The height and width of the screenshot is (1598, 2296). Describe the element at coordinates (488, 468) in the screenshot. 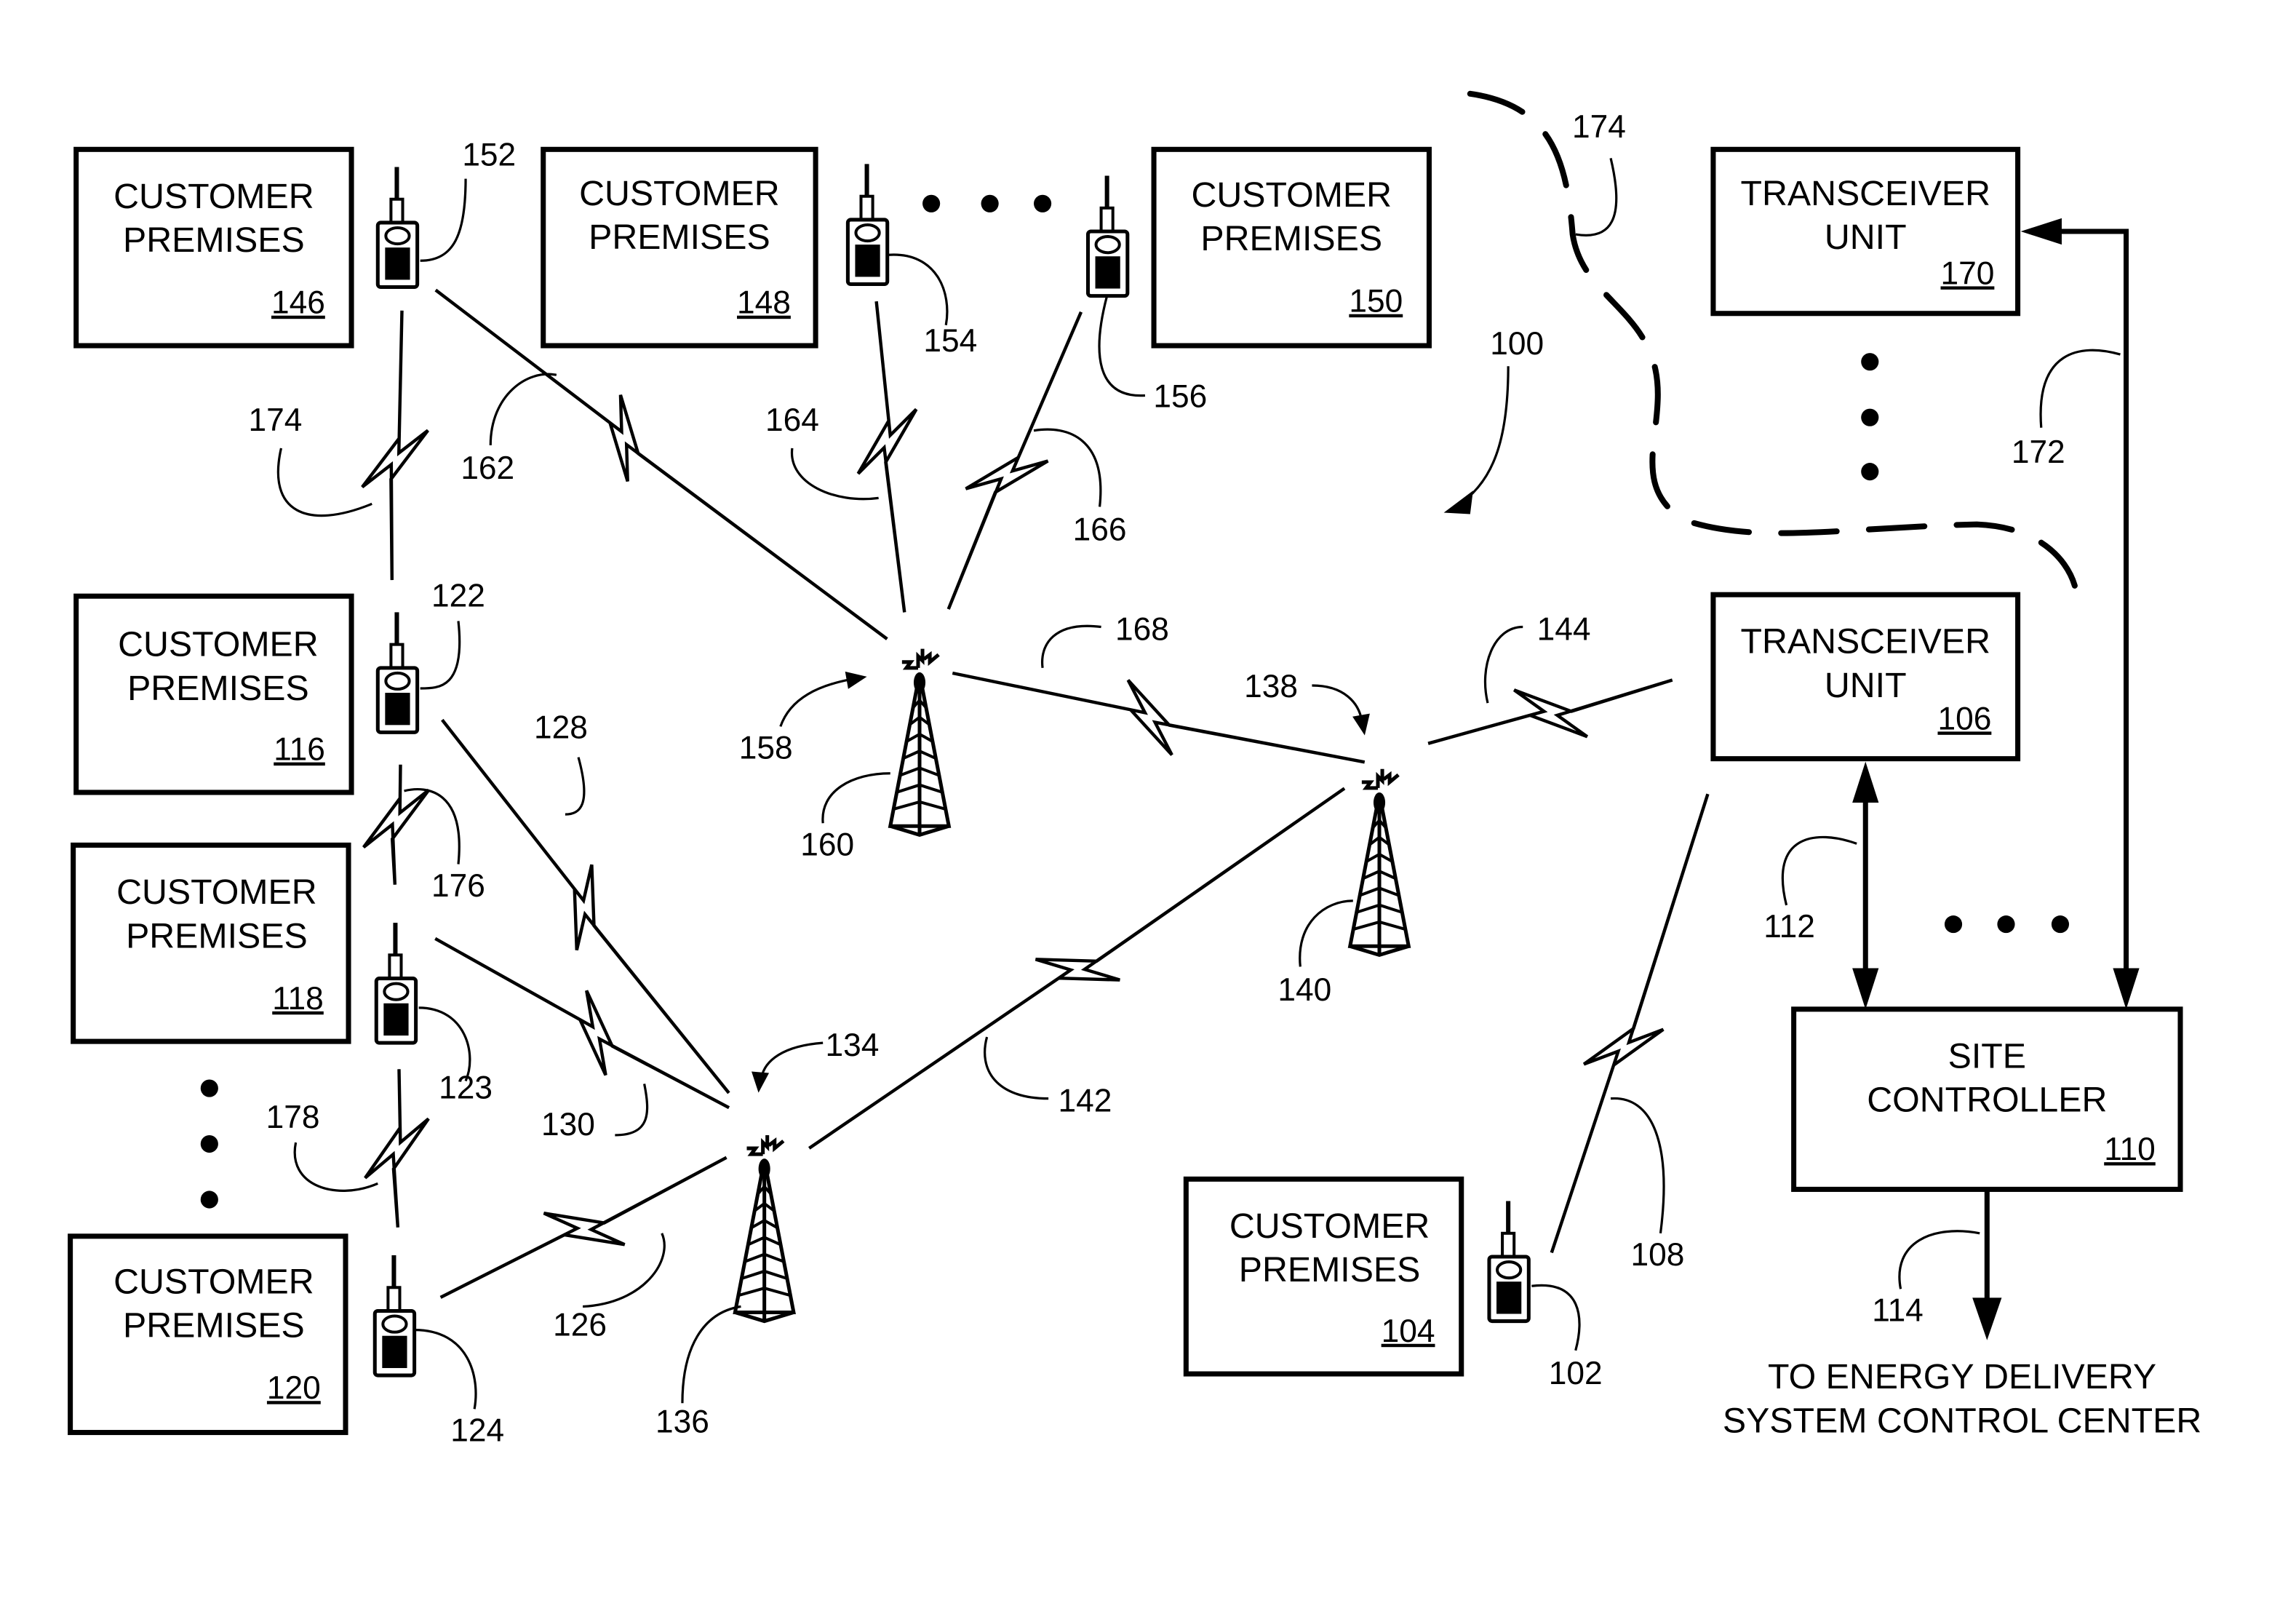

I see `ref-162: 162` at that location.